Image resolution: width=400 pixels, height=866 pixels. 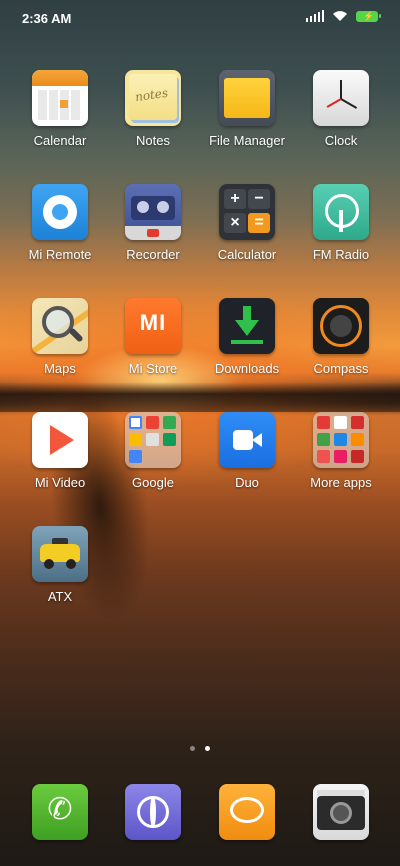 I want to click on app-compass: Compass, so click(x=341, y=337).